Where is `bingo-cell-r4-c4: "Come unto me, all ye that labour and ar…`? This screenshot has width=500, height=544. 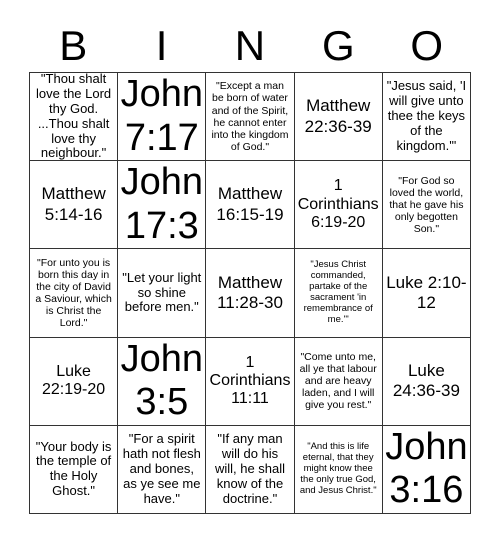 bingo-cell-r4-c4: "Come unto me, all ye that labour and ar… is located at coordinates (338, 381).